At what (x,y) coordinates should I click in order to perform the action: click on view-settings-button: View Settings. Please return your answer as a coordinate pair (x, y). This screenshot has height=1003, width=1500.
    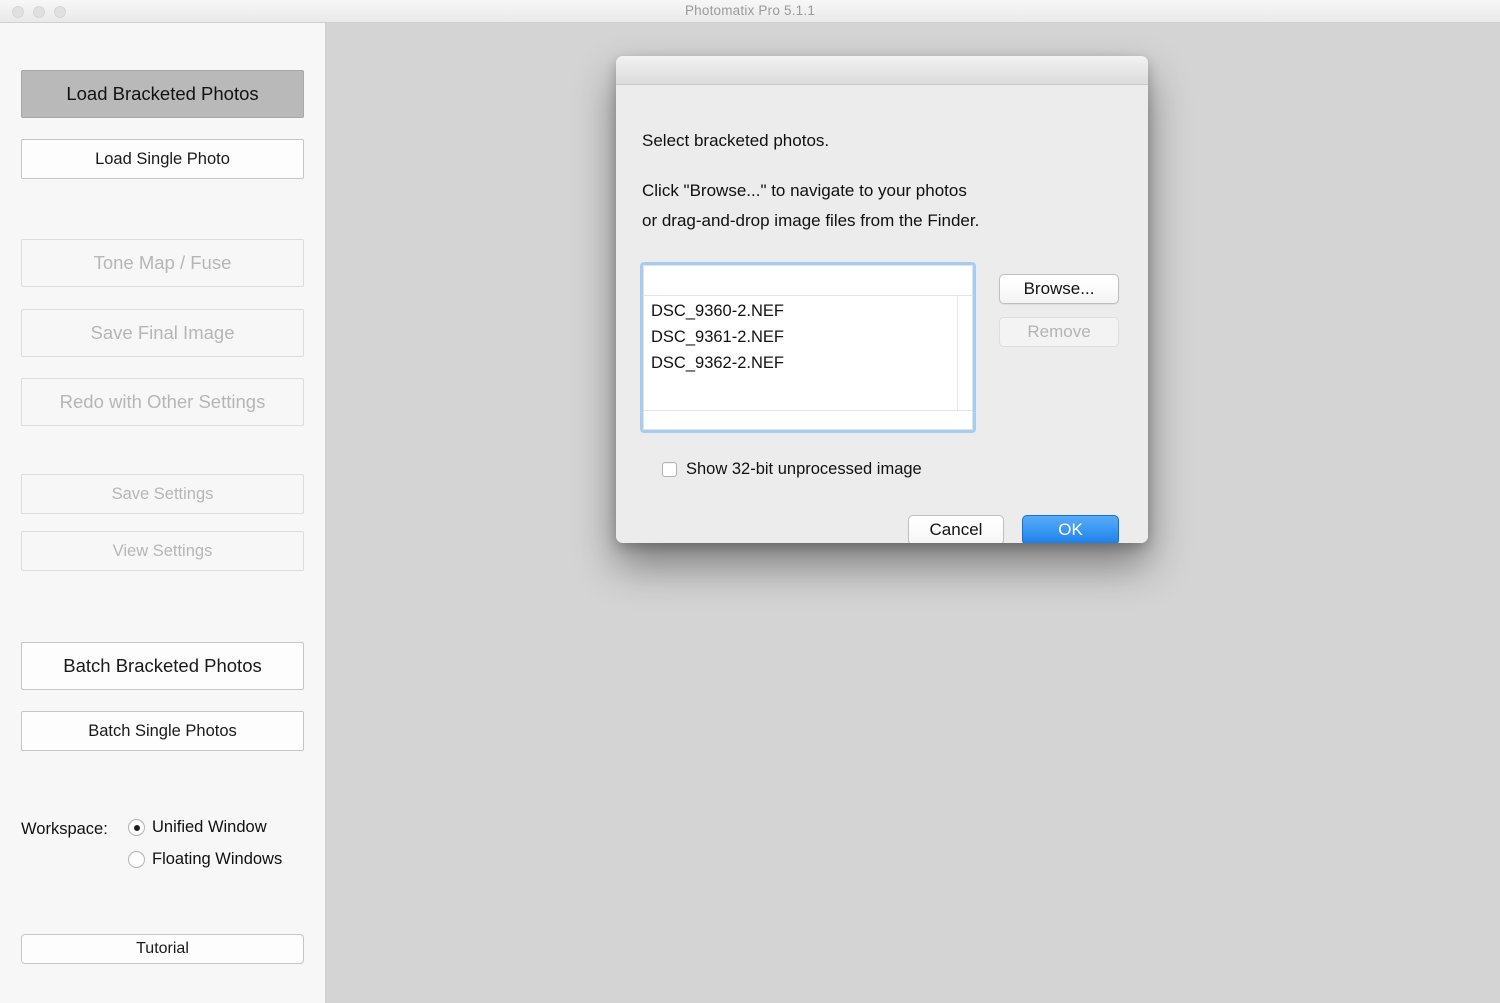
    Looking at the image, I should click on (162, 551).